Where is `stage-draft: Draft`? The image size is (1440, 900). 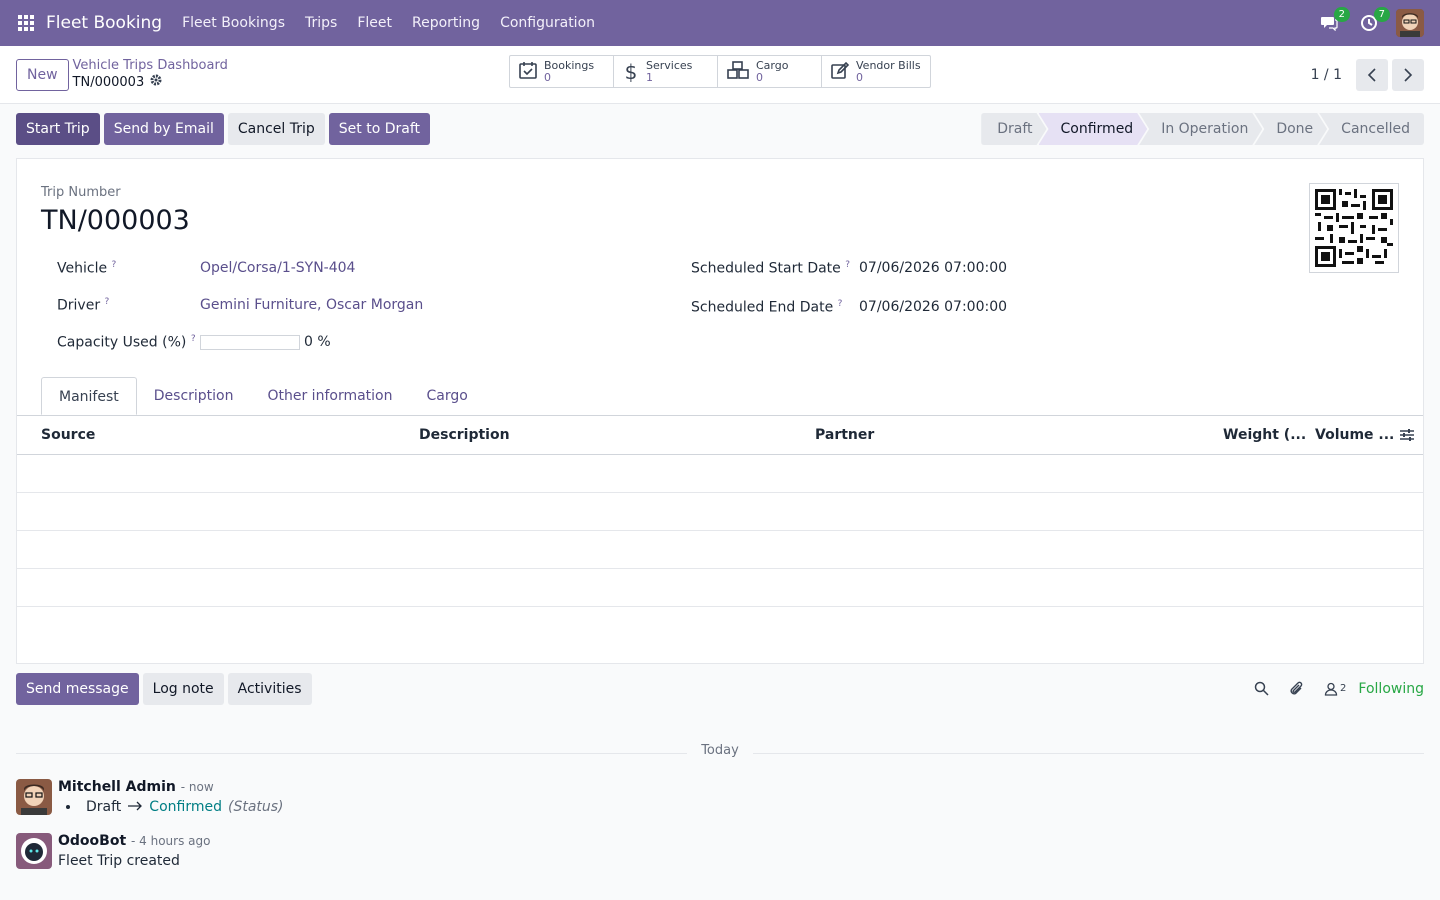 stage-draft: Draft is located at coordinates (1013, 129).